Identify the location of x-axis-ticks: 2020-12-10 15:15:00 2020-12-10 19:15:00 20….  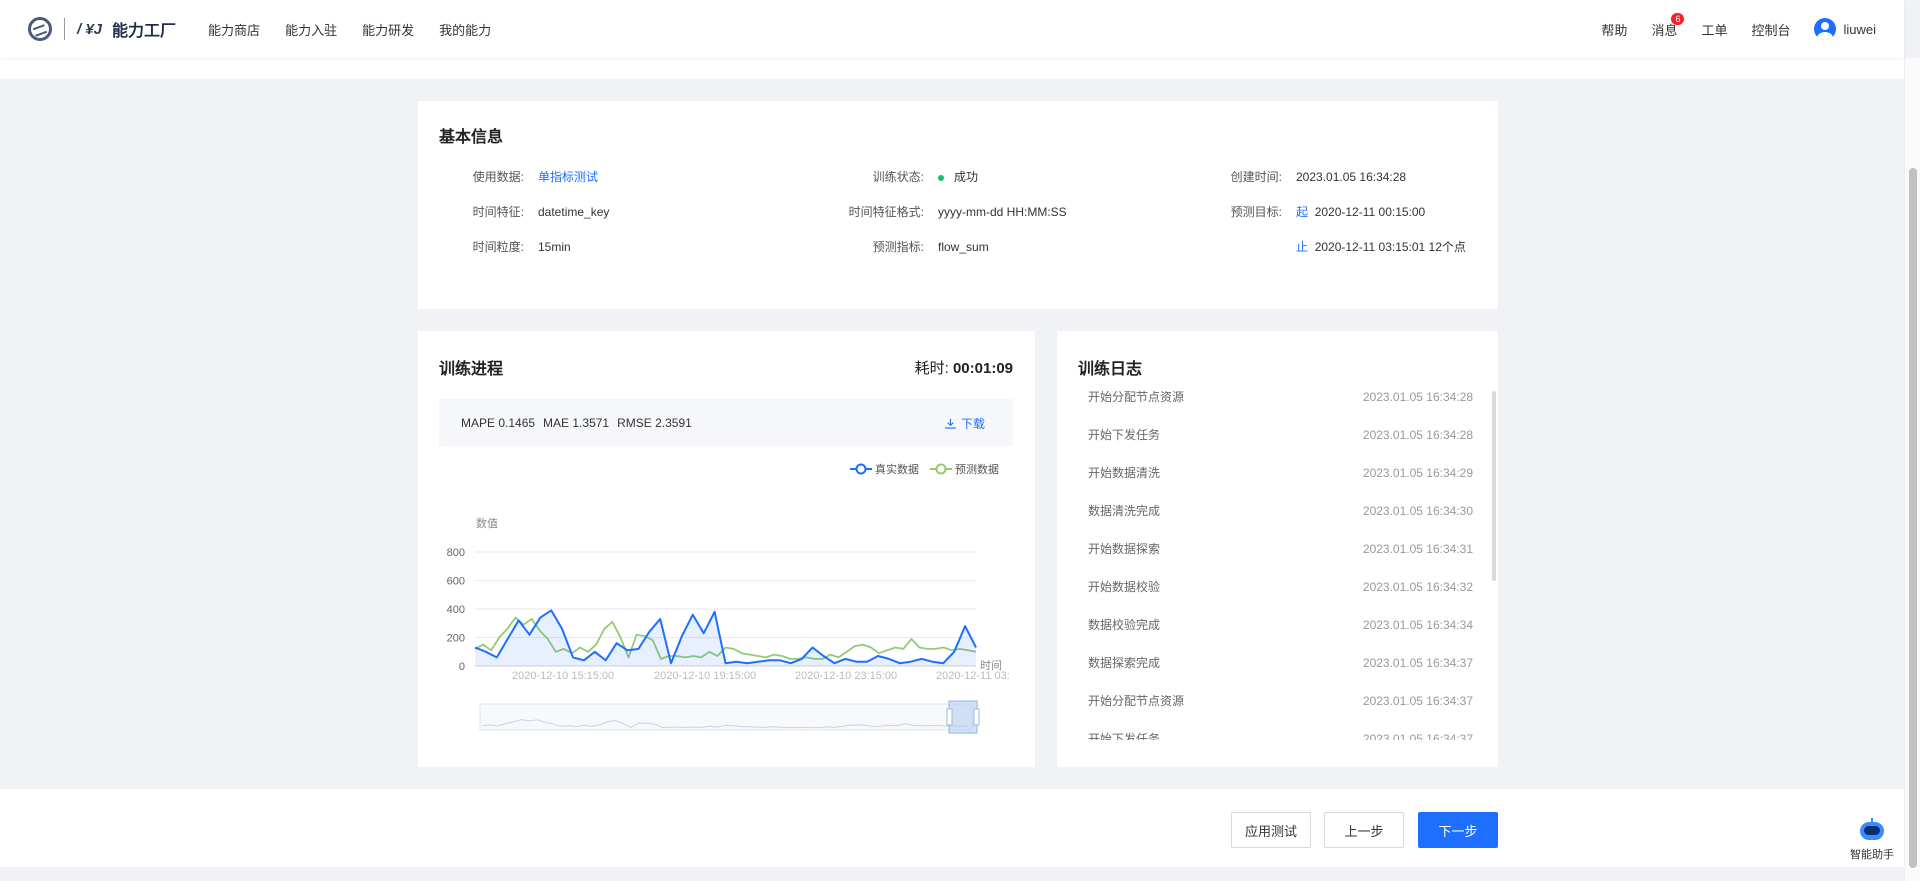
(761, 676).